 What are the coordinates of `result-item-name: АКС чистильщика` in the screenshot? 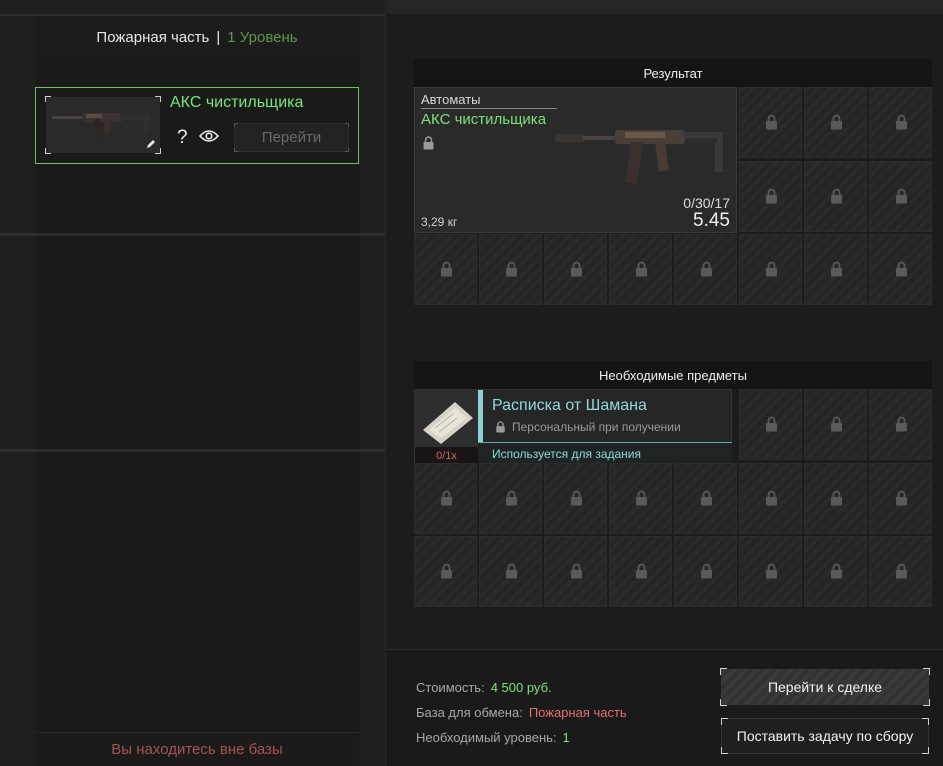 It's located at (484, 119).